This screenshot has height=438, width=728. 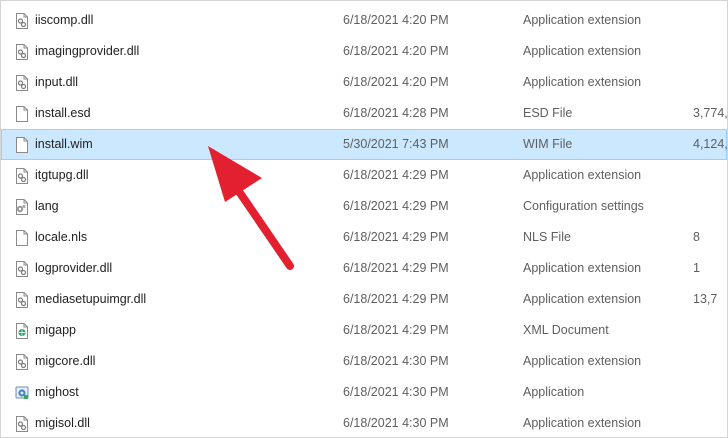 I want to click on file-size: 1, so click(x=696, y=268).